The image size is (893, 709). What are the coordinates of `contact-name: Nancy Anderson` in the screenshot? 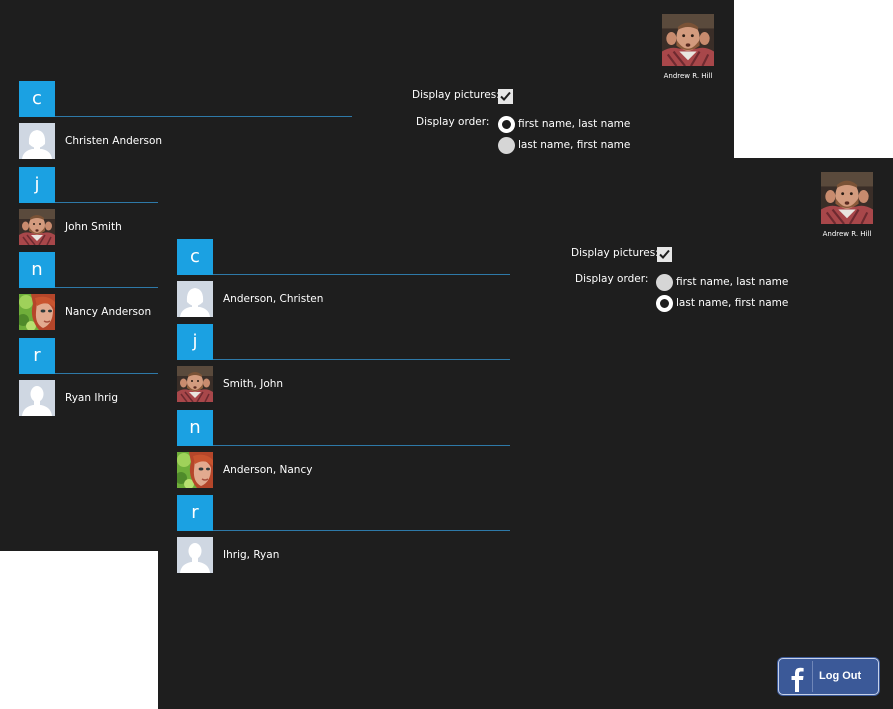 It's located at (108, 312).